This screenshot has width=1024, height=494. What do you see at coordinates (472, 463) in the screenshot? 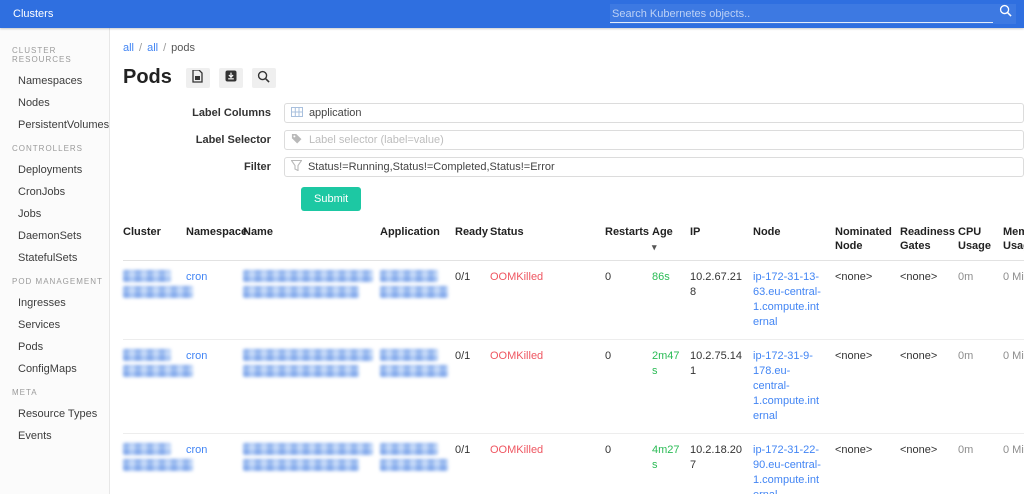
I see `cell-ready: 0/1` at bounding box center [472, 463].